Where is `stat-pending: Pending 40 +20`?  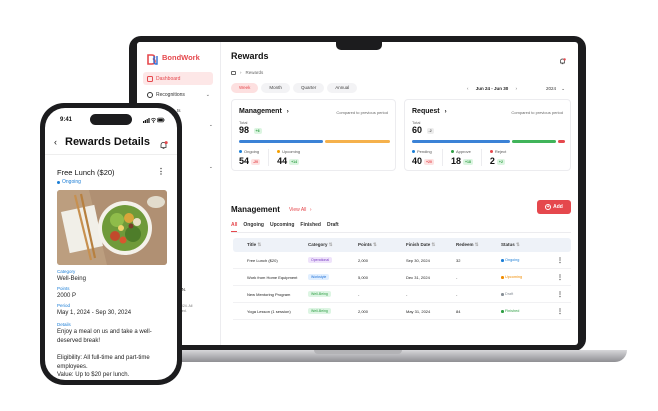
stat-pending: Pending 40 +20 is located at coordinates (427, 157).